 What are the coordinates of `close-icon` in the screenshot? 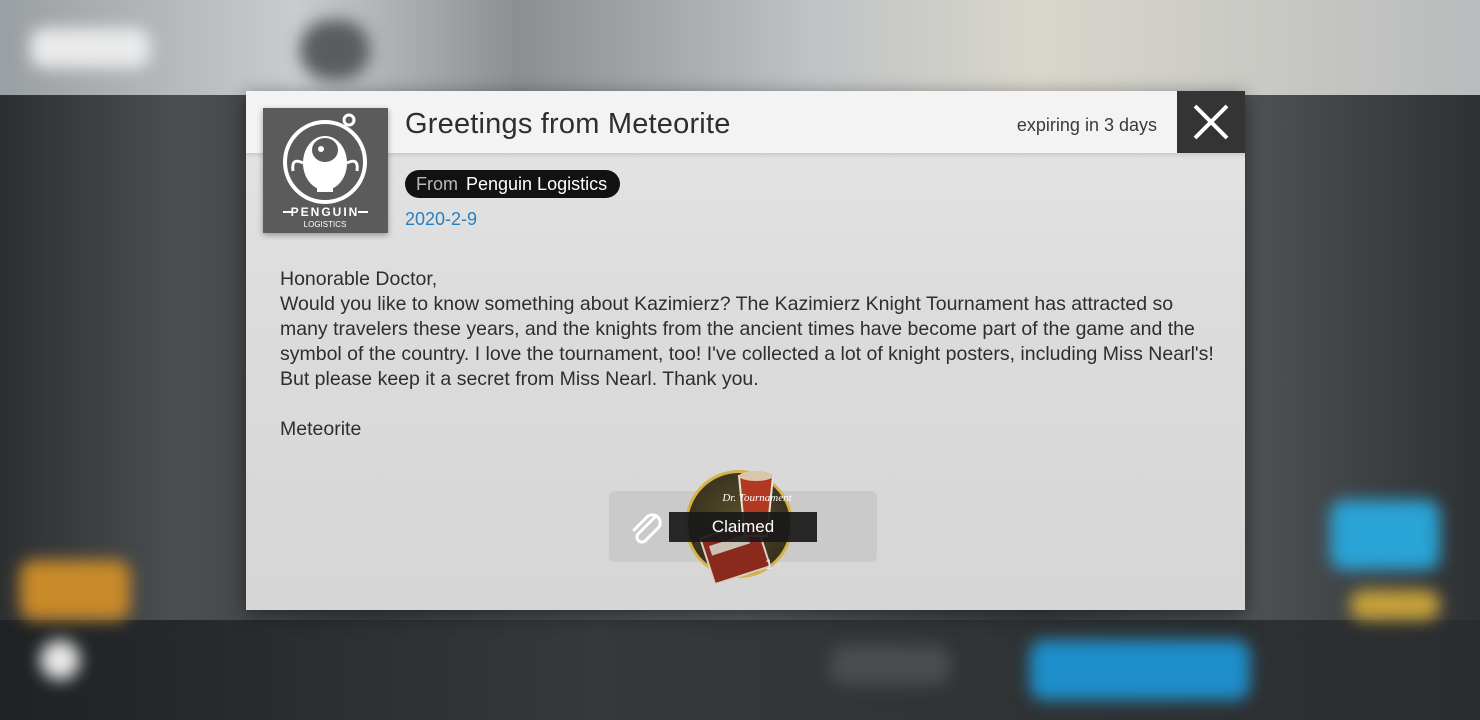 It's located at (1211, 122).